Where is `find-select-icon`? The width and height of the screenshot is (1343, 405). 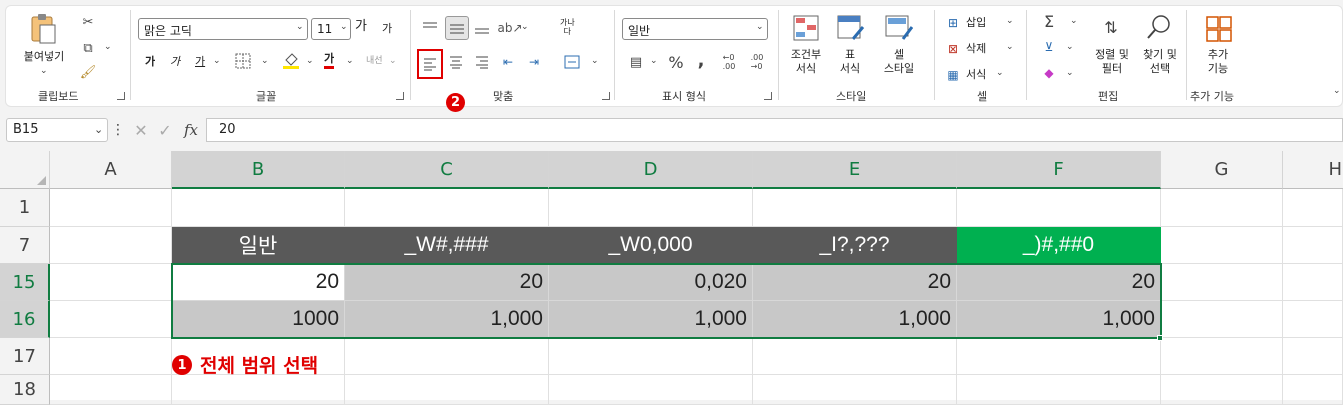 find-select-icon is located at coordinates (1159, 27).